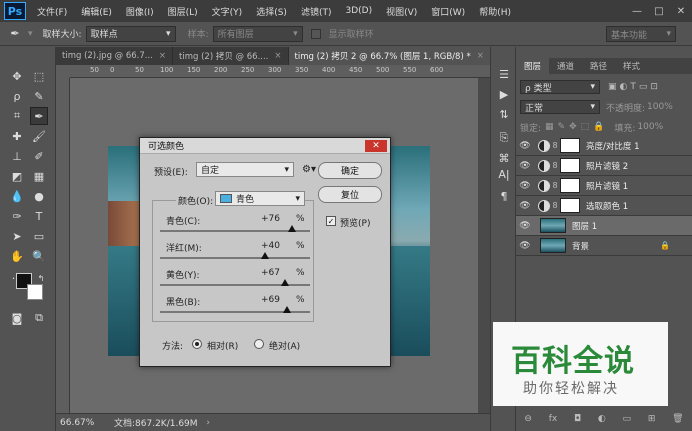 The height and width of the screenshot is (431, 692). What do you see at coordinates (637, 11) in the screenshot?
I see `minimize-button: —` at bounding box center [637, 11].